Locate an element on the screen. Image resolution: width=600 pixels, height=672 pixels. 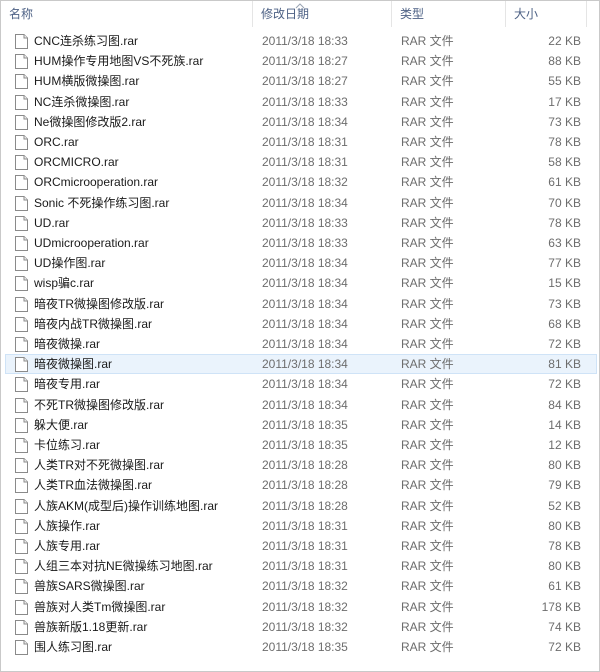
file-row: 人类TR对不死微操图.rar 2011/3/18 18:28 RAR 文件 80 KB is located at coordinates (301, 465).